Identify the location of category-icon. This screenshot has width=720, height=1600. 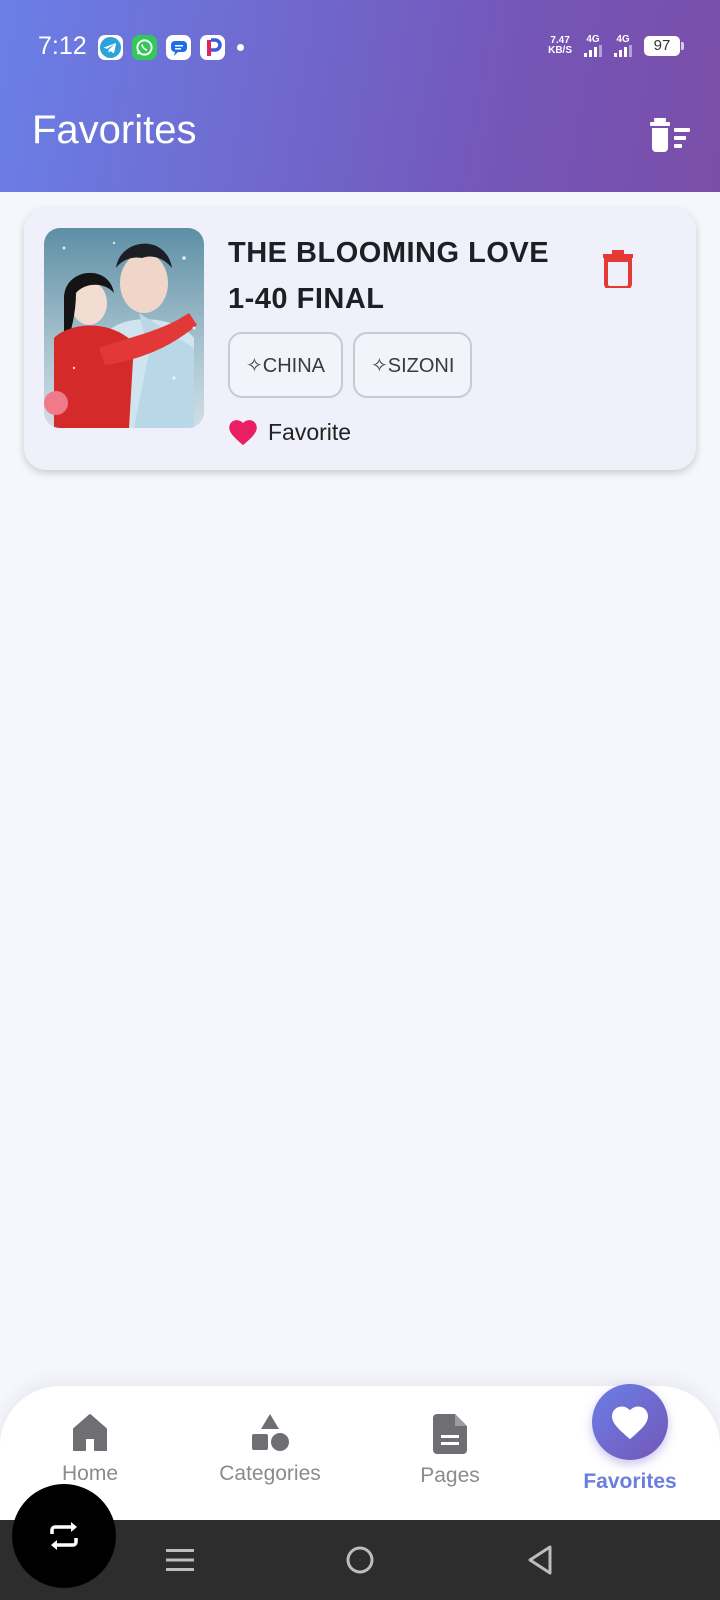
(270, 1432).